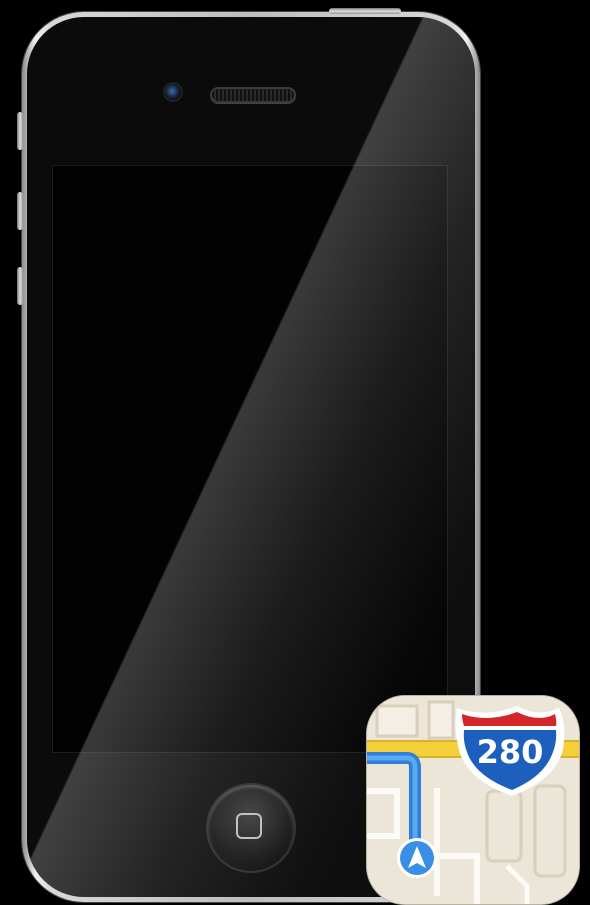  I want to click on home-button, so click(251, 828).